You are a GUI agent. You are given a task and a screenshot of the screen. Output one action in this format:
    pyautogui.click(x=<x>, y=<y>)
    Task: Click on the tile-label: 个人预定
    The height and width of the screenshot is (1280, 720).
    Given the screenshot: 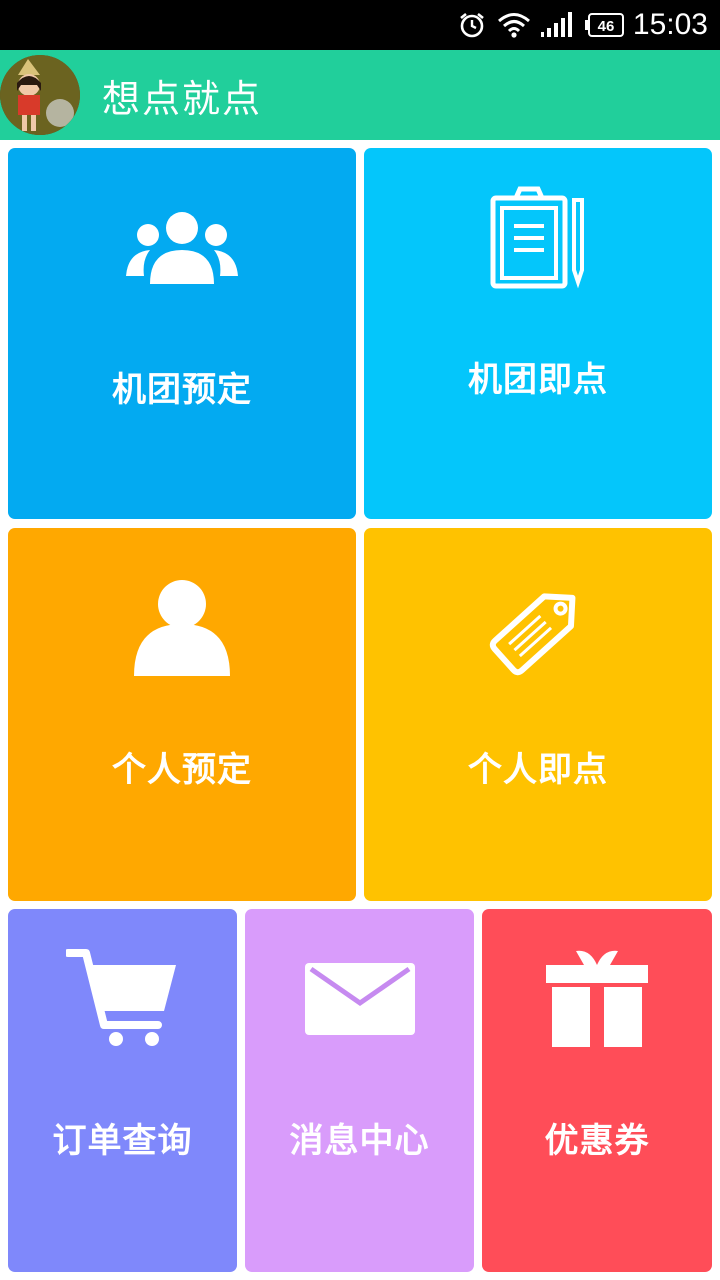 What is the action you would take?
    pyautogui.click(x=182, y=770)
    